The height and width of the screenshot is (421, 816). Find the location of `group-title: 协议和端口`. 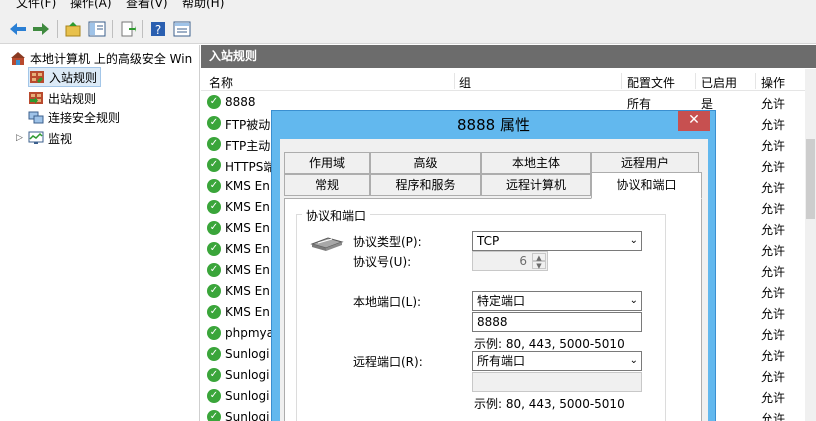

group-title: 协议和端口 is located at coordinates (336, 215).